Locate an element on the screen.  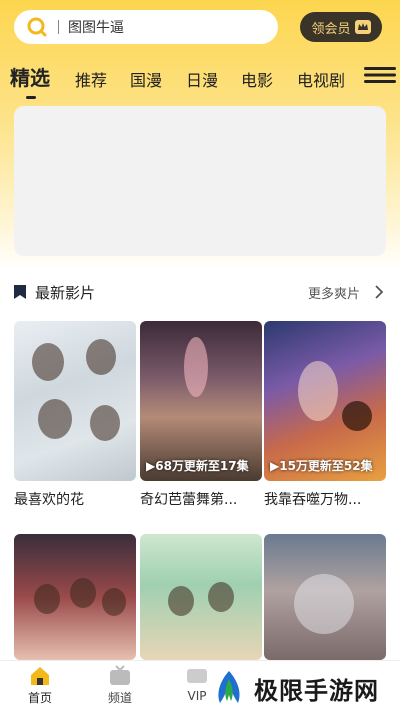
tab-movies: 电影 is located at coordinates (257, 79).